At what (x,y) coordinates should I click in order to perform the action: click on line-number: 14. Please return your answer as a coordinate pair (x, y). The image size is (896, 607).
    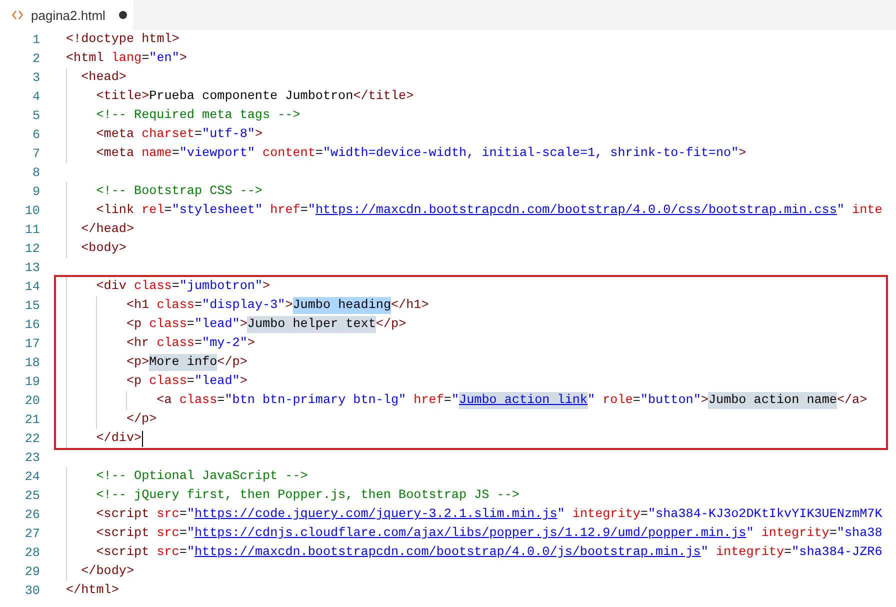
    Looking at the image, I should click on (32, 287).